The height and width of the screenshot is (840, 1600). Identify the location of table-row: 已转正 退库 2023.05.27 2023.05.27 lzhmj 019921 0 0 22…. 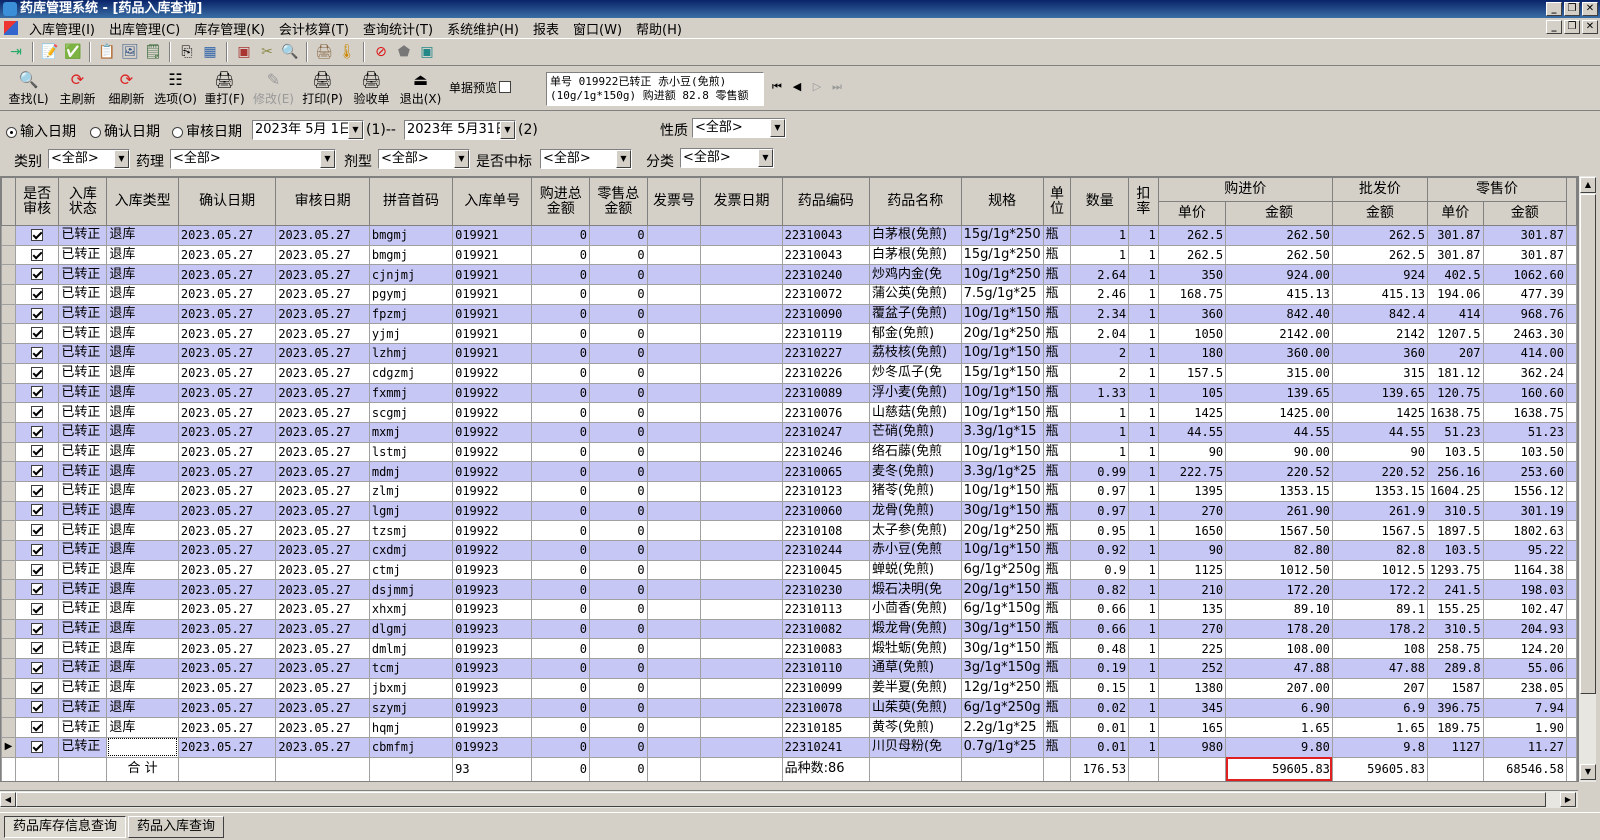
(789, 353).